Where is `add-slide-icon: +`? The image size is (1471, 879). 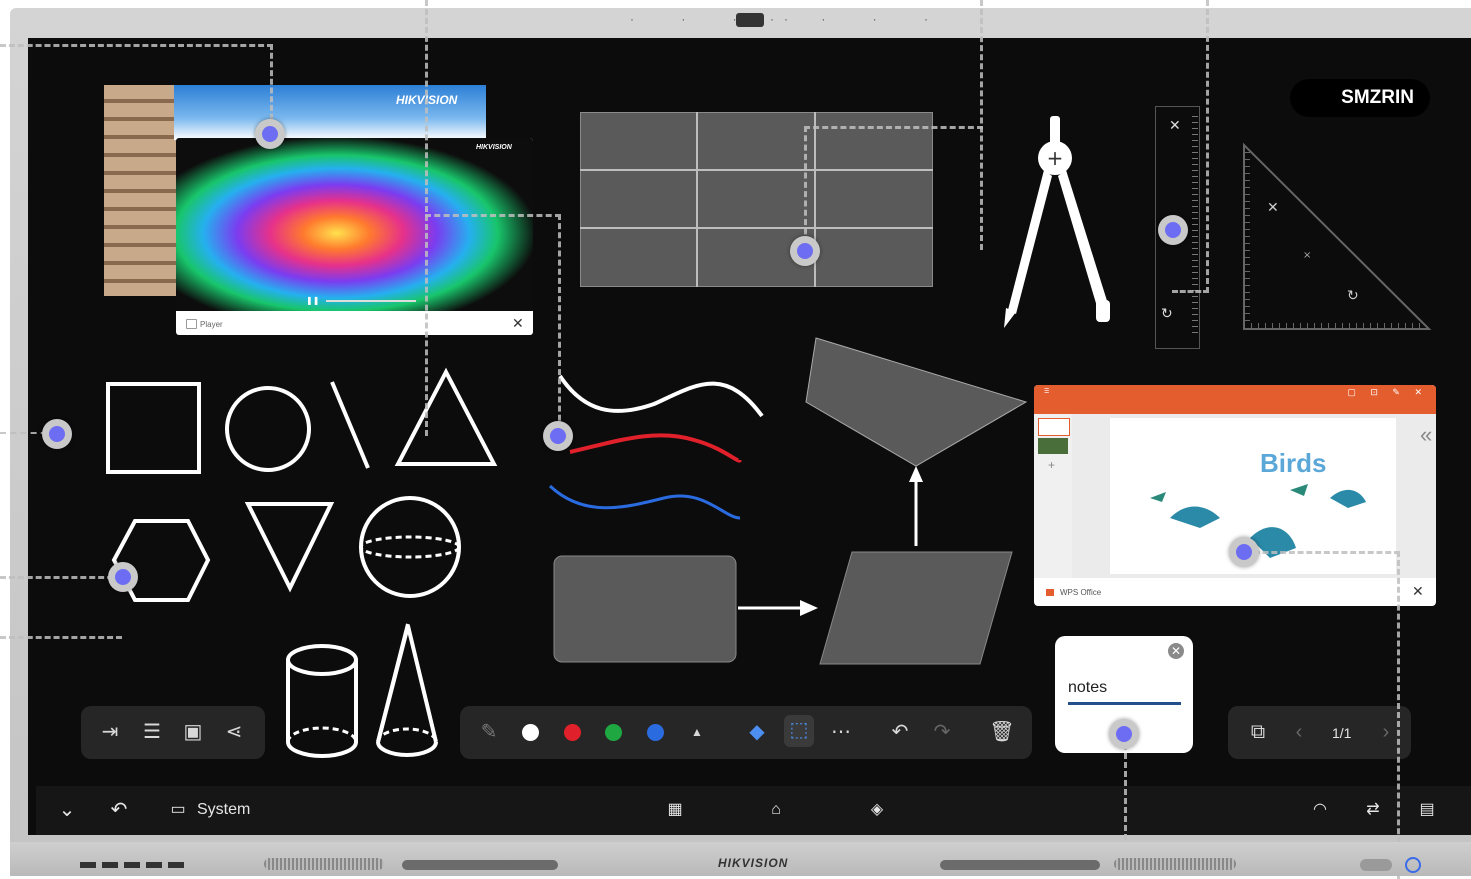 add-slide-icon: + is located at coordinates (1051, 465).